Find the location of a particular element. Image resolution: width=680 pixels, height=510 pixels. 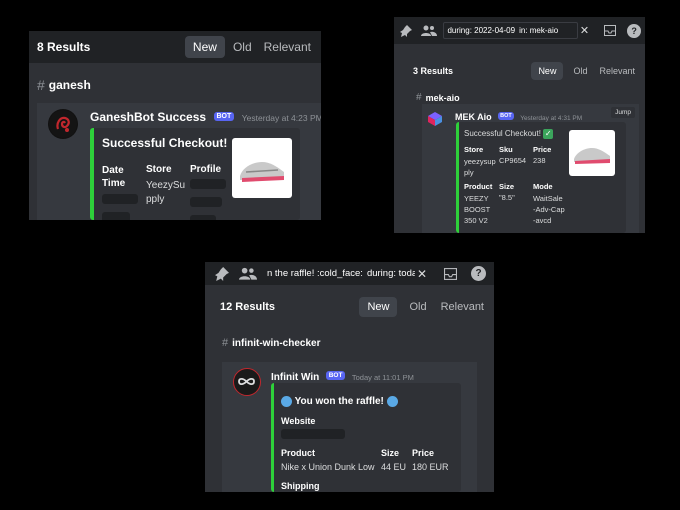

search-term: during: today is located at coordinates (390, 273).